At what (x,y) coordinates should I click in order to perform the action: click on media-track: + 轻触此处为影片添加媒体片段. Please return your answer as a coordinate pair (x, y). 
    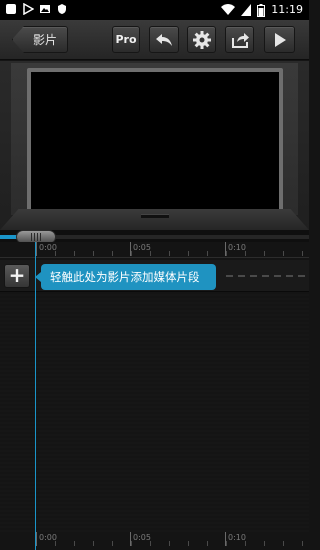
    Looking at the image, I should click on (154, 276).